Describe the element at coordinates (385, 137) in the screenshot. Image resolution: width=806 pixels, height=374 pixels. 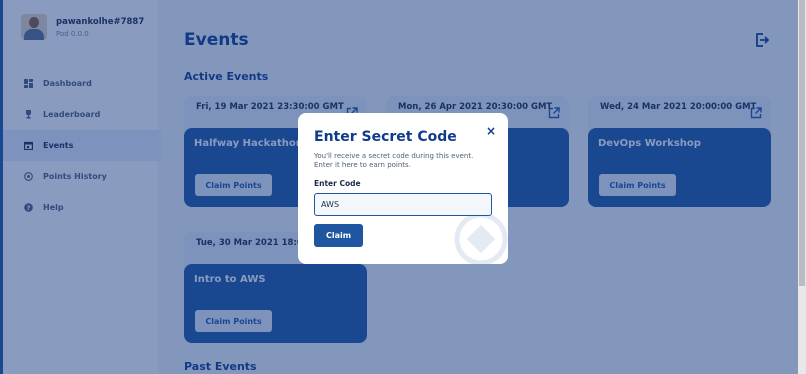
I see `modal-title: Enter Secret Code` at that location.